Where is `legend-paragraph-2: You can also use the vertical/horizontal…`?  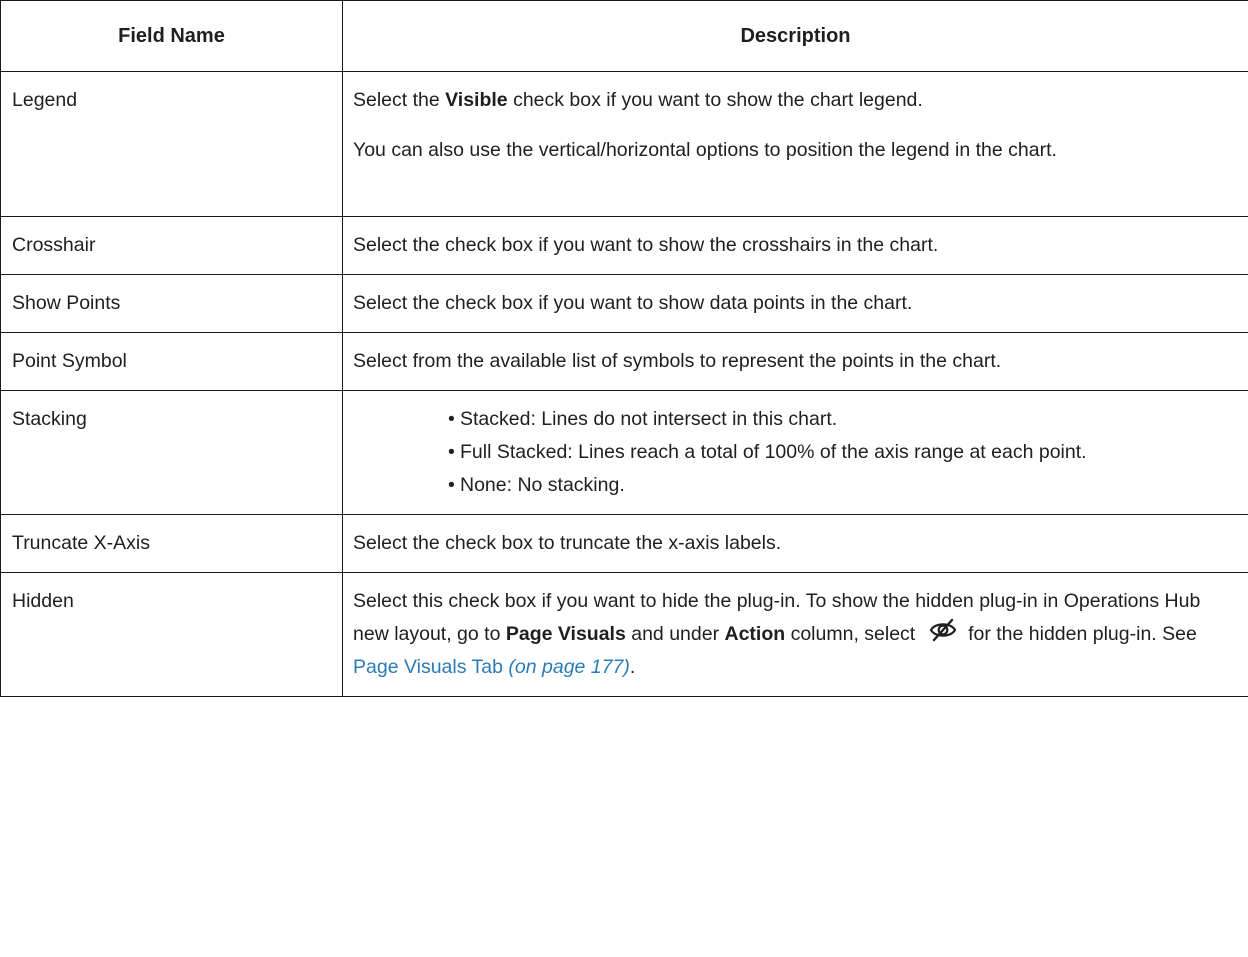
legend-paragraph-2: You can also use the vertical/horizontal… is located at coordinates (705, 150).